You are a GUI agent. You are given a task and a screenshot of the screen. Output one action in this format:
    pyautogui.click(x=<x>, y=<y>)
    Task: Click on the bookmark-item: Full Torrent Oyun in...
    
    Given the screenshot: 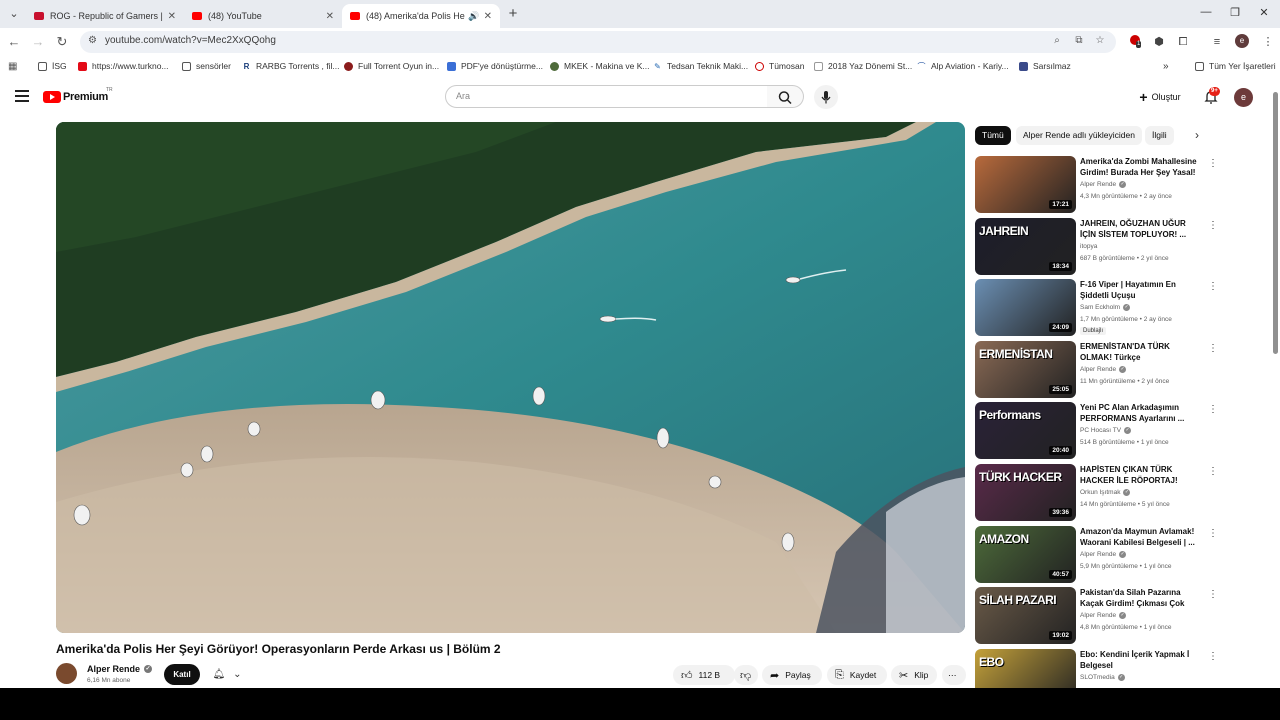 What is the action you would take?
    pyautogui.click(x=391, y=66)
    